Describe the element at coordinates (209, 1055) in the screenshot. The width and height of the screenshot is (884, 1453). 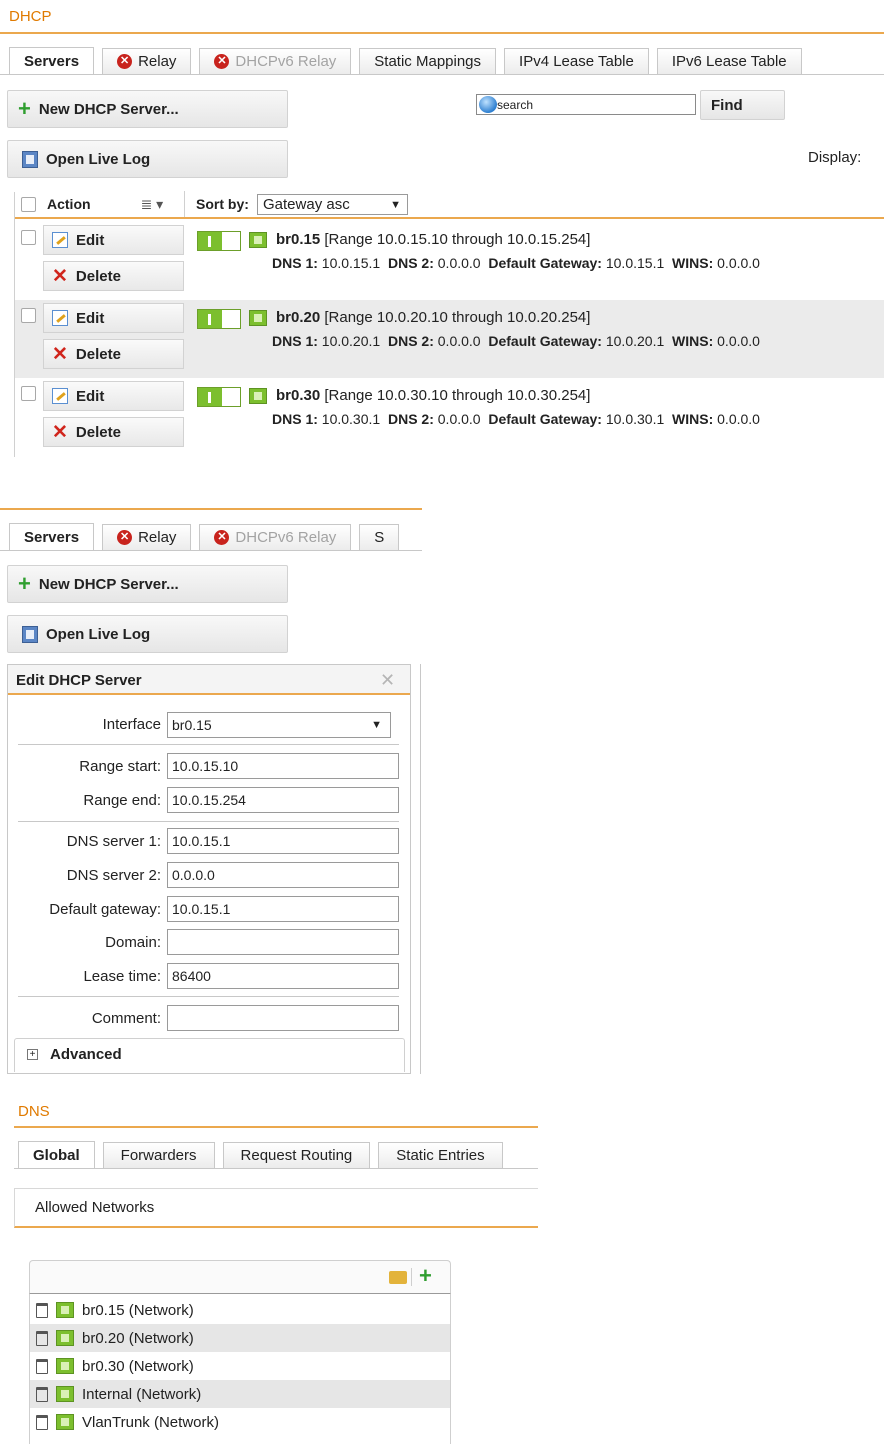
I see `advanced-section: + Advanced` at that location.